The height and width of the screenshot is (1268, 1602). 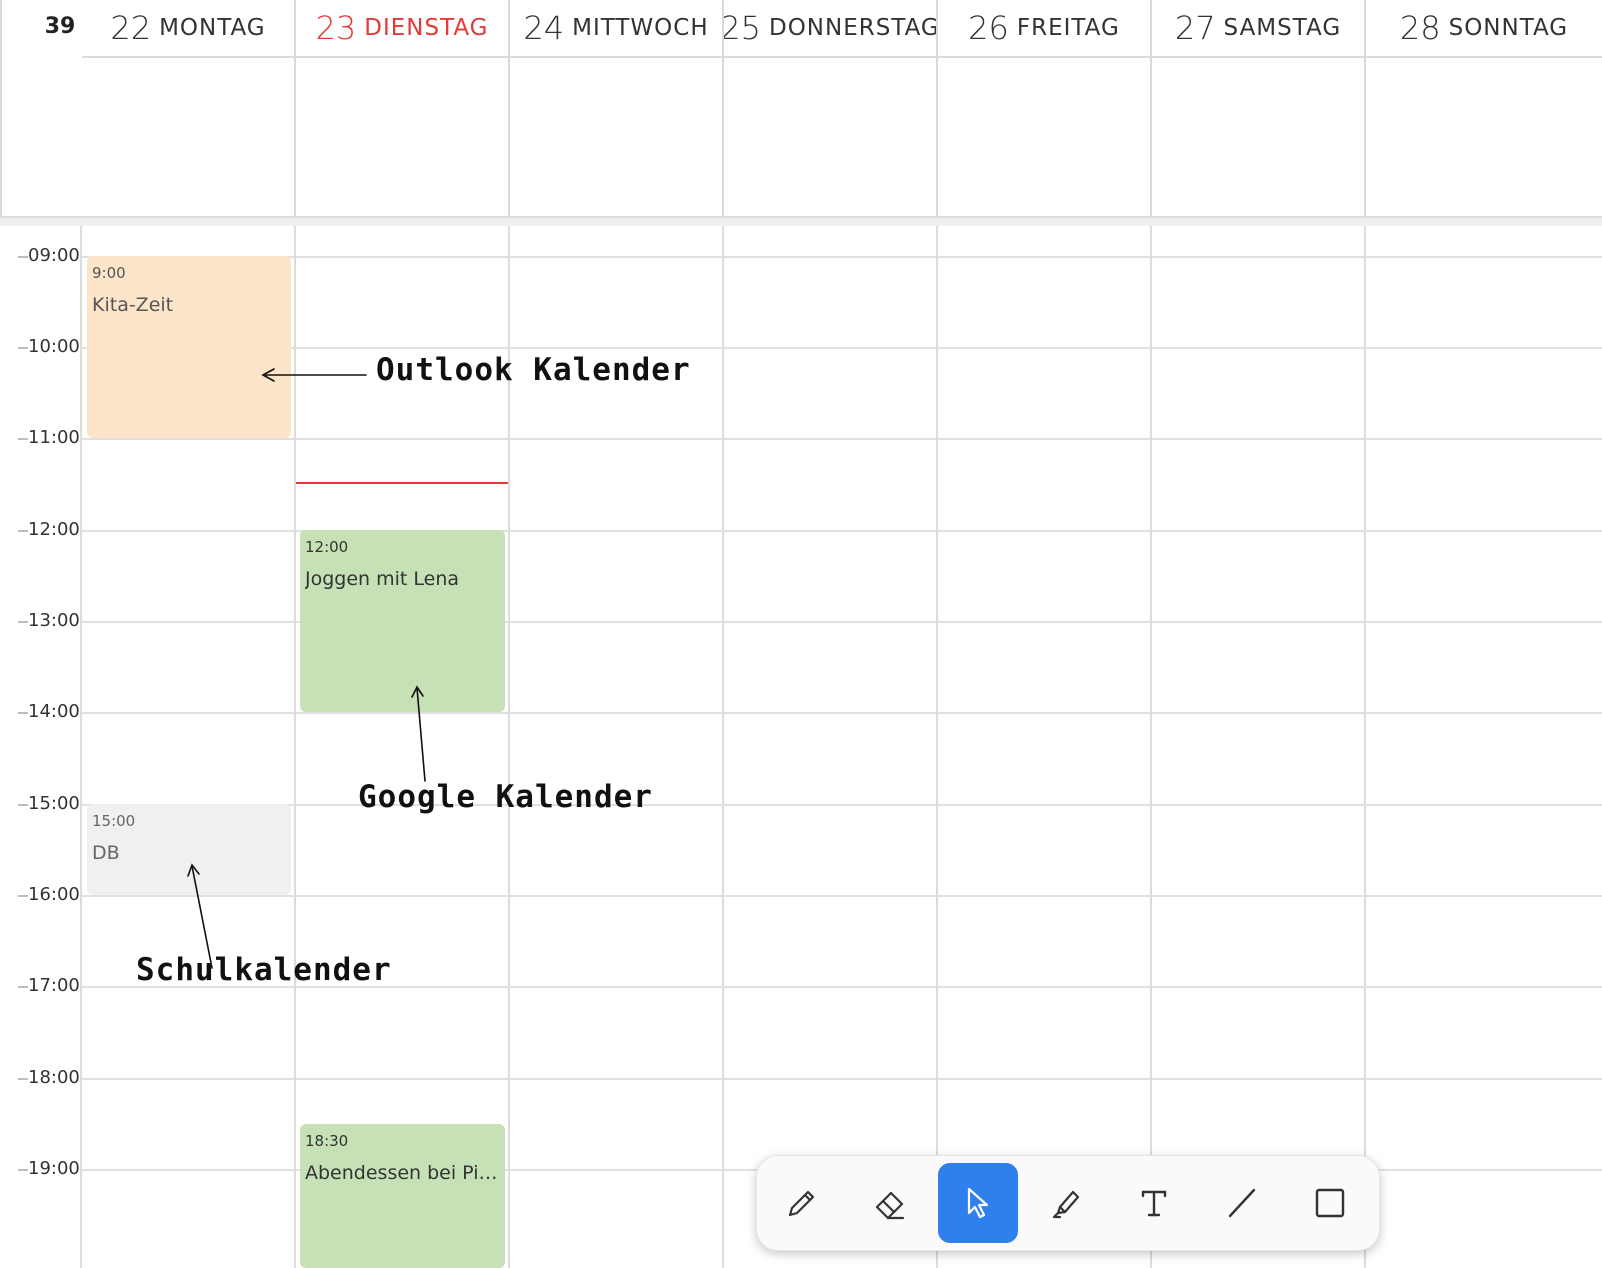 What do you see at coordinates (533, 370) in the screenshot?
I see `annotation-outlook: Outlook Kalender` at bounding box center [533, 370].